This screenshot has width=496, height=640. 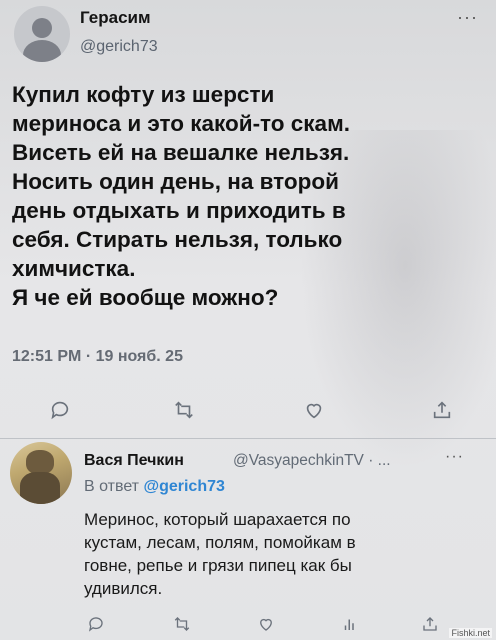 What do you see at coordinates (179, 210) in the screenshot?
I see `tweet-text-line: день отдыхать и приходить в` at bounding box center [179, 210].